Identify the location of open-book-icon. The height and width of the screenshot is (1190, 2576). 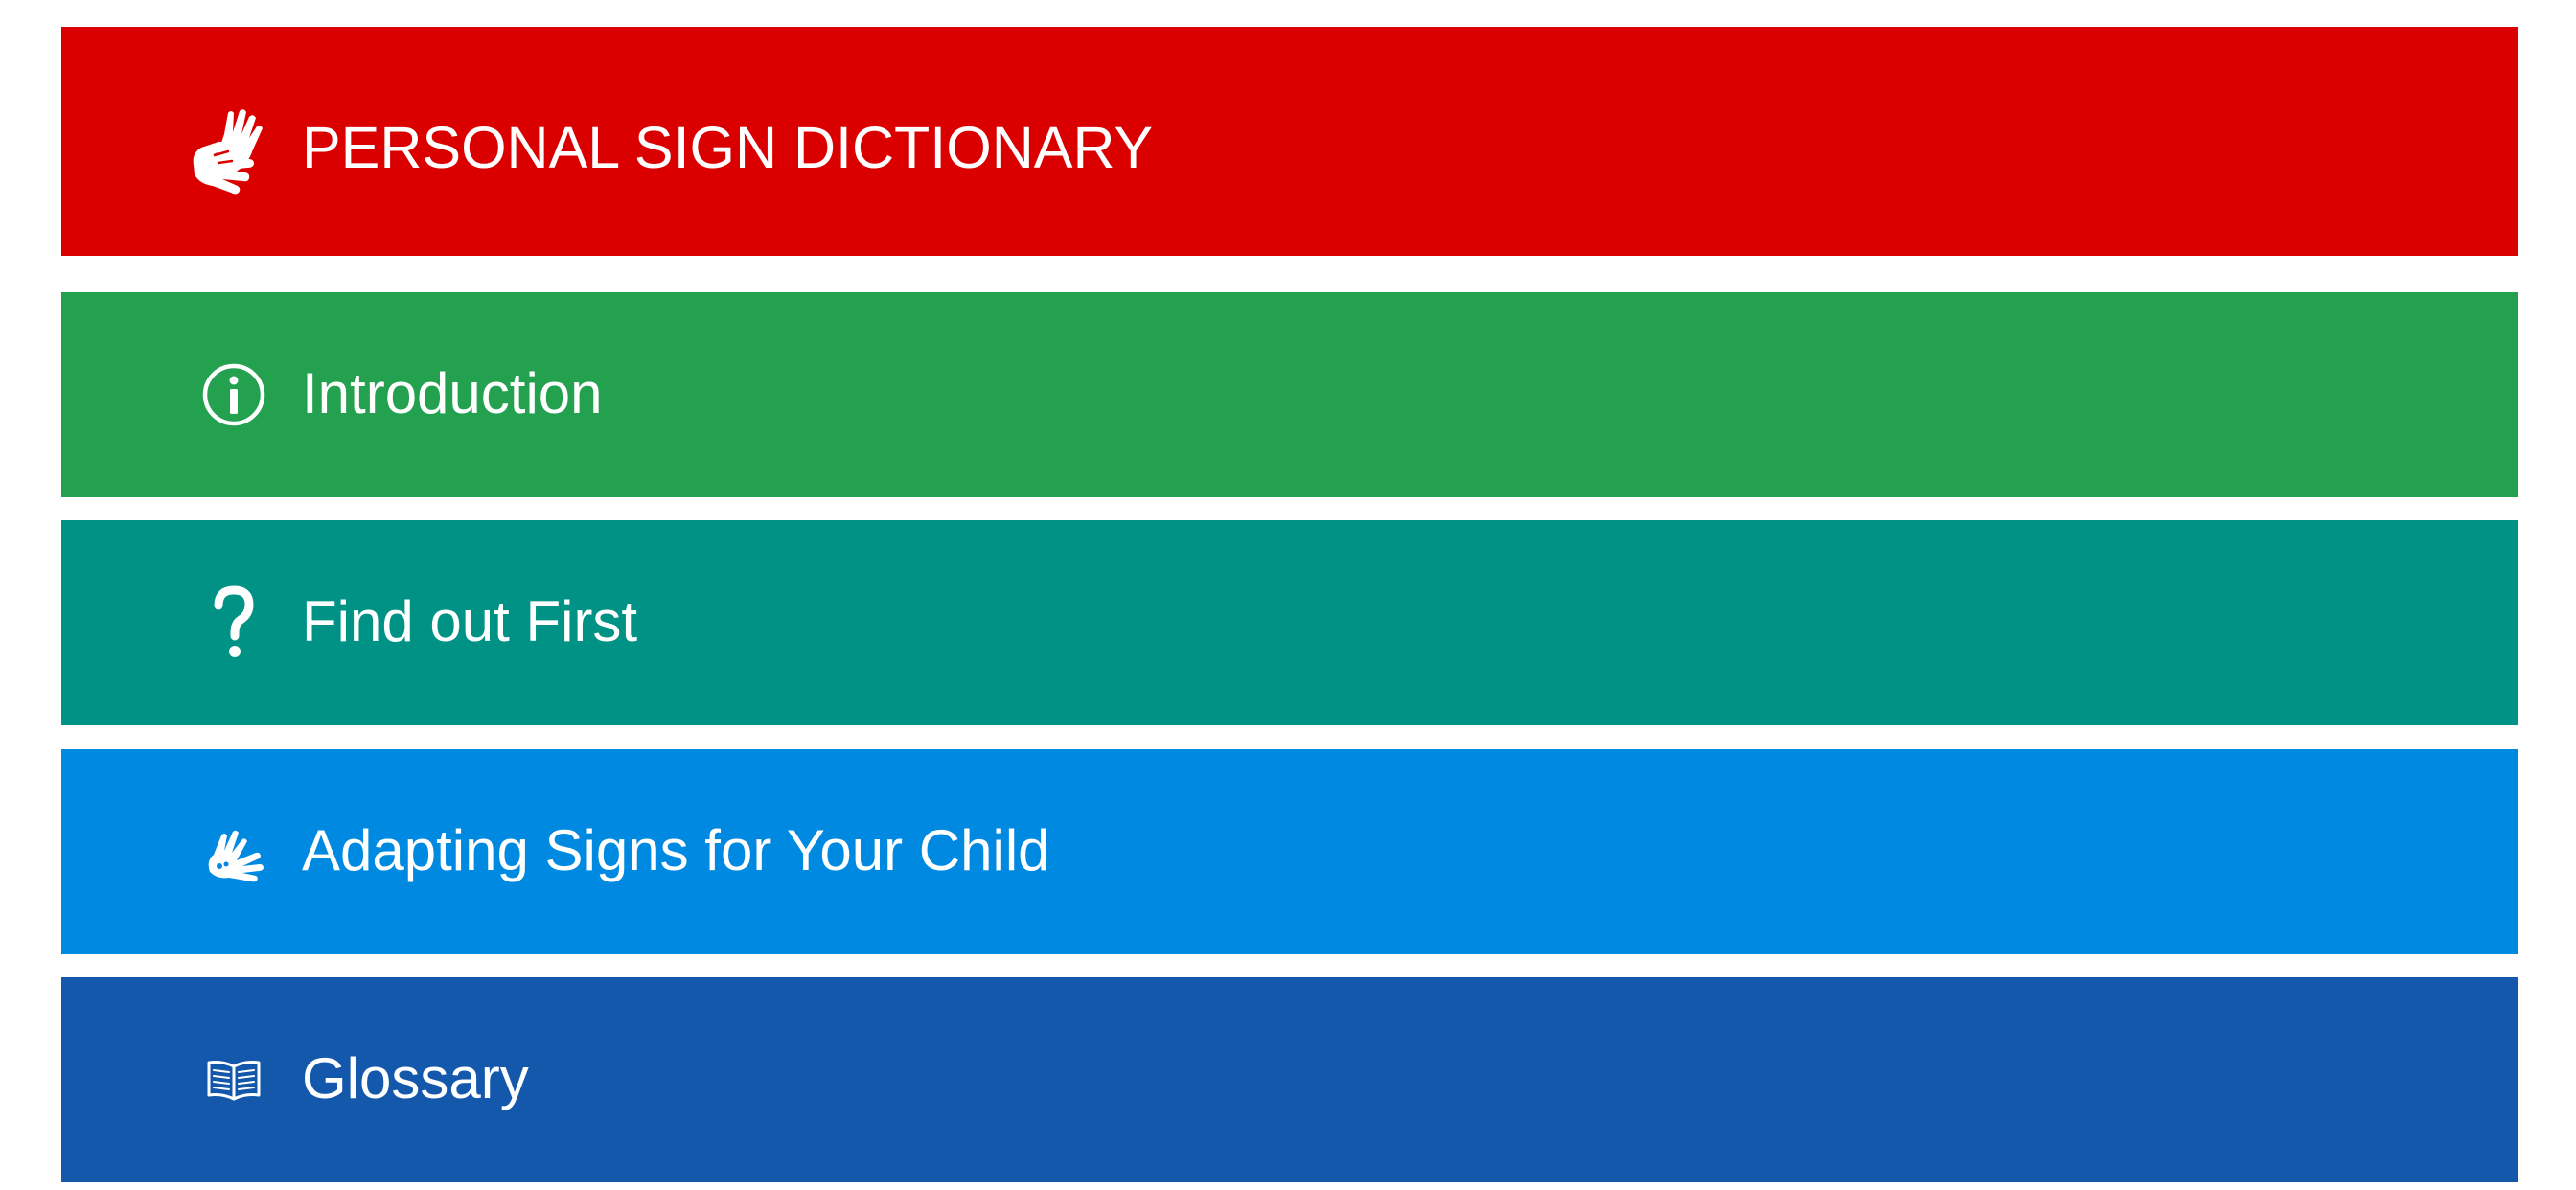
(234, 1080).